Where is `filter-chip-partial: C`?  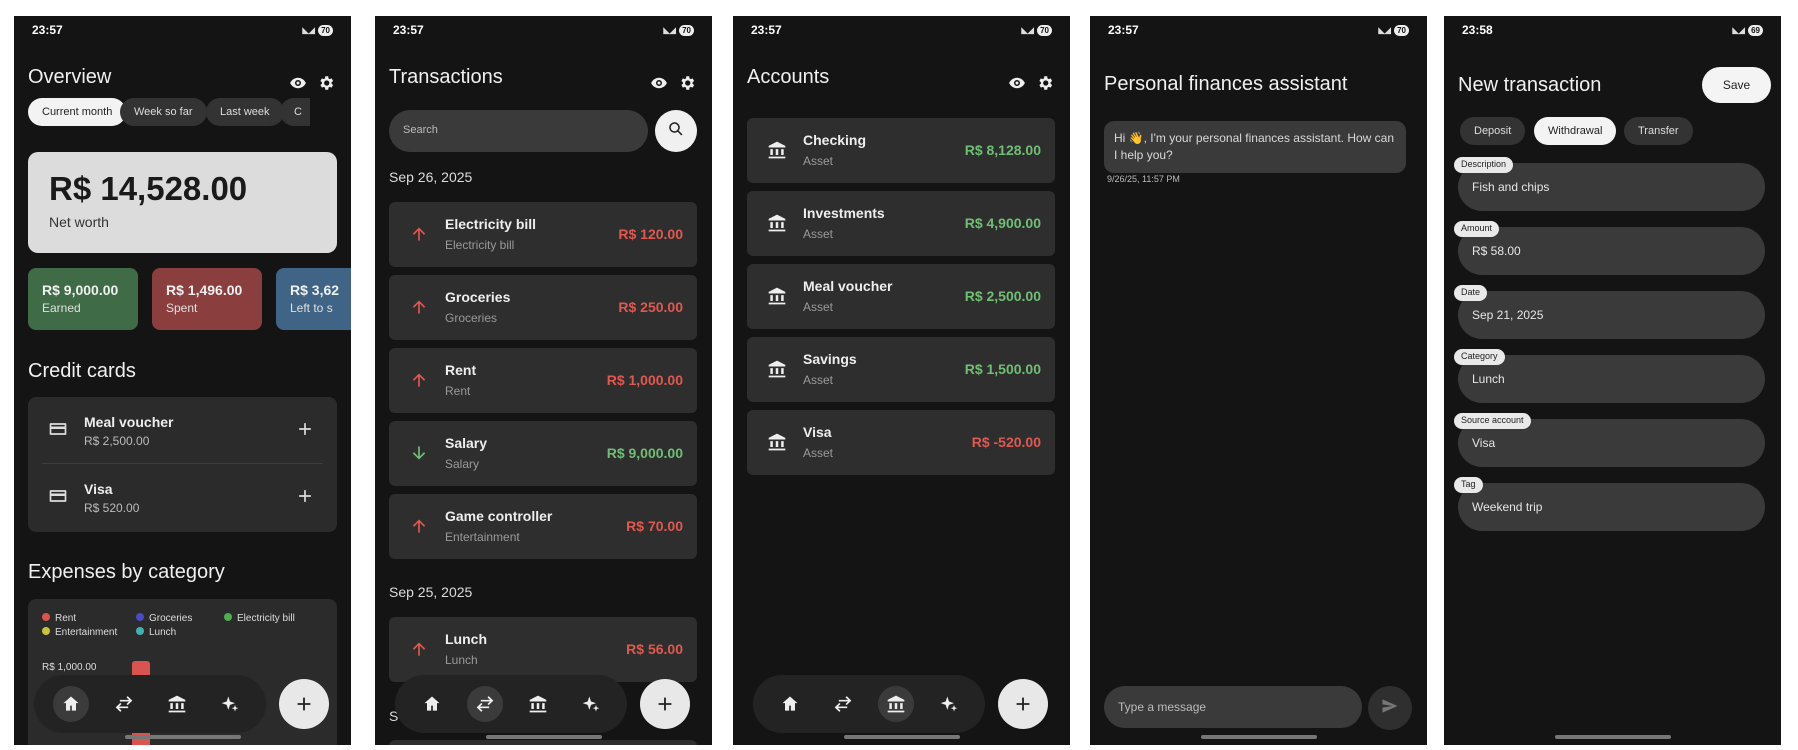 filter-chip-partial: C is located at coordinates (295, 112).